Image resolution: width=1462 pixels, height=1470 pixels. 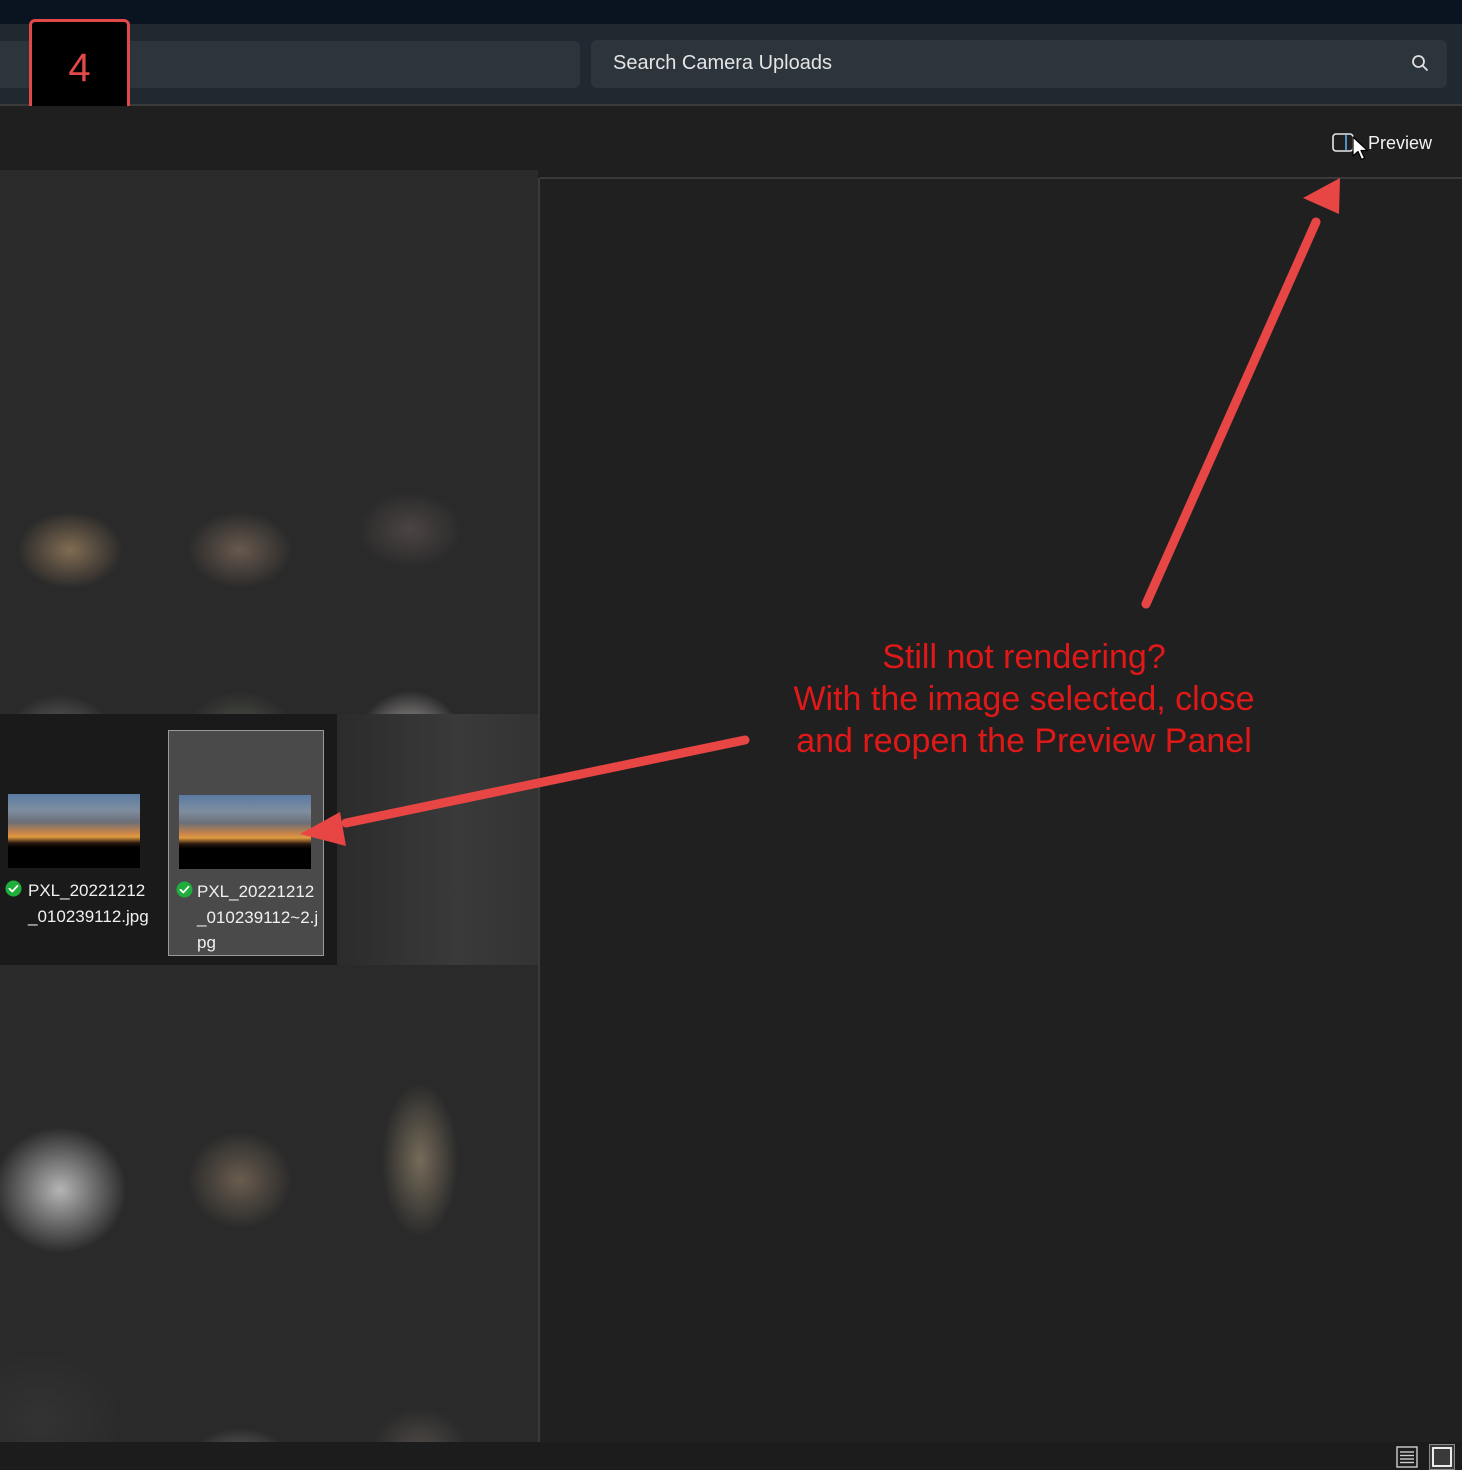 What do you see at coordinates (437, 839) in the screenshot?
I see `blurred-thumbnail` at bounding box center [437, 839].